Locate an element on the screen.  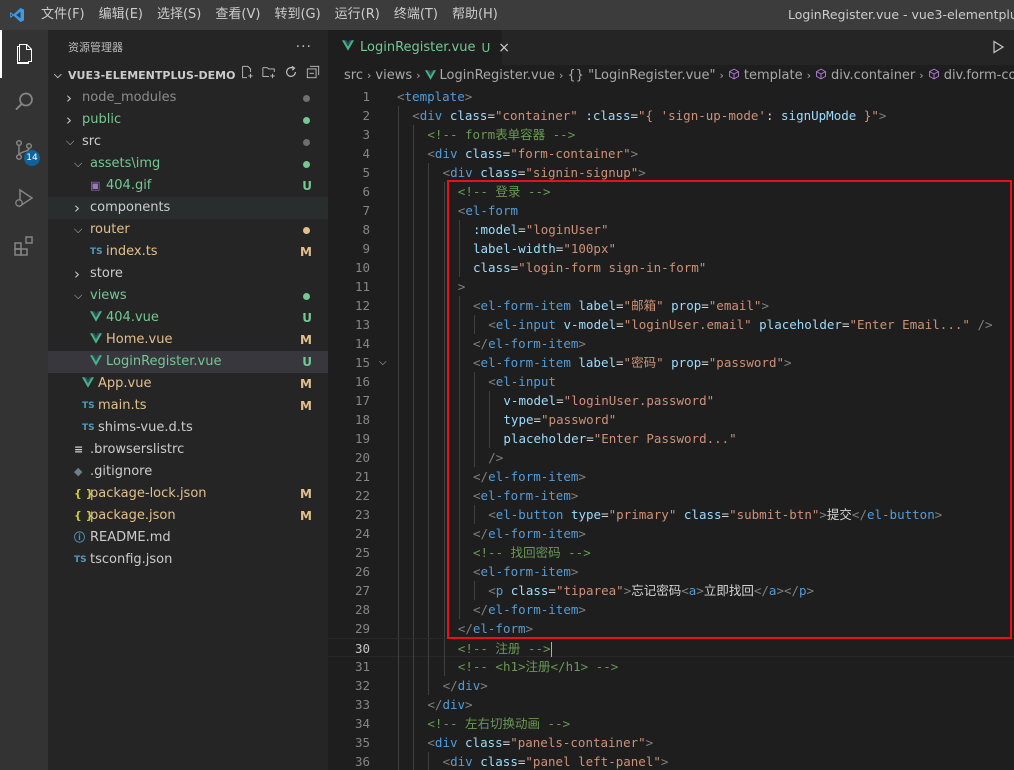
code-line: 32 </div> is located at coordinates (671, 685).